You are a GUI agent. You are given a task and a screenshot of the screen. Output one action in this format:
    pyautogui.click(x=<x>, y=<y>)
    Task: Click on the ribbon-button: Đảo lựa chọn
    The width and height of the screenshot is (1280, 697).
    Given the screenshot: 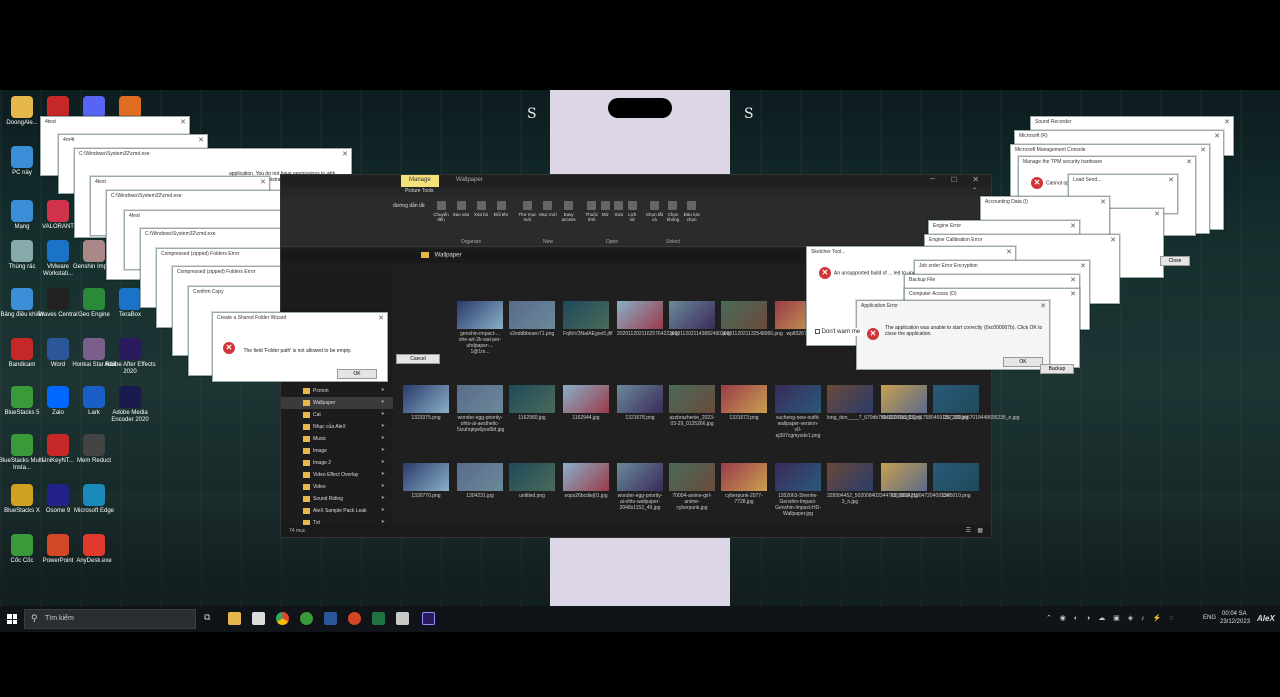 What is the action you would take?
    pyautogui.click(x=691, y=211)
    